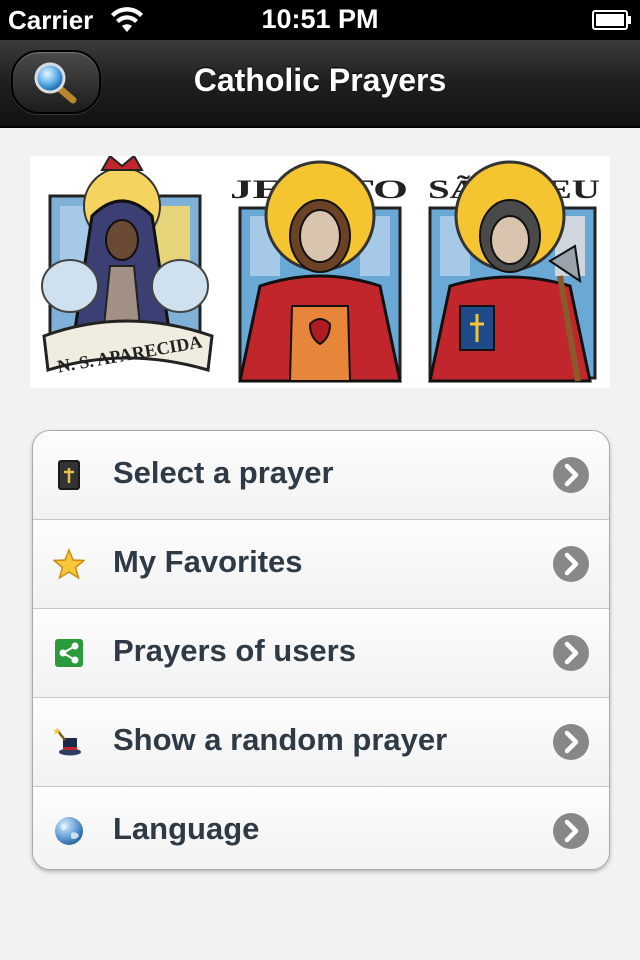 The image size is (640, 960). Describe the element at coordinates (69, 653) in the screenshot. I see `share-icon` at that location.